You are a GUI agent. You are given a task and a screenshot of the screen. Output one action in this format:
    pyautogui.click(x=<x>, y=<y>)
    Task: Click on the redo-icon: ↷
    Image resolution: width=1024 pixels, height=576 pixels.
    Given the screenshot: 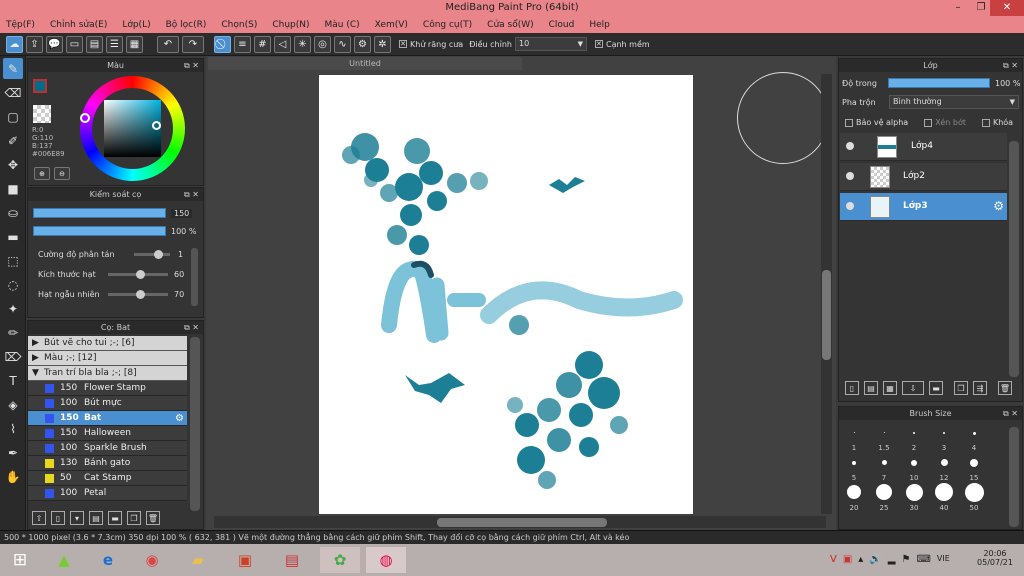 What is the action you would take?
    pyautogui.click(x=193, y=44)
    